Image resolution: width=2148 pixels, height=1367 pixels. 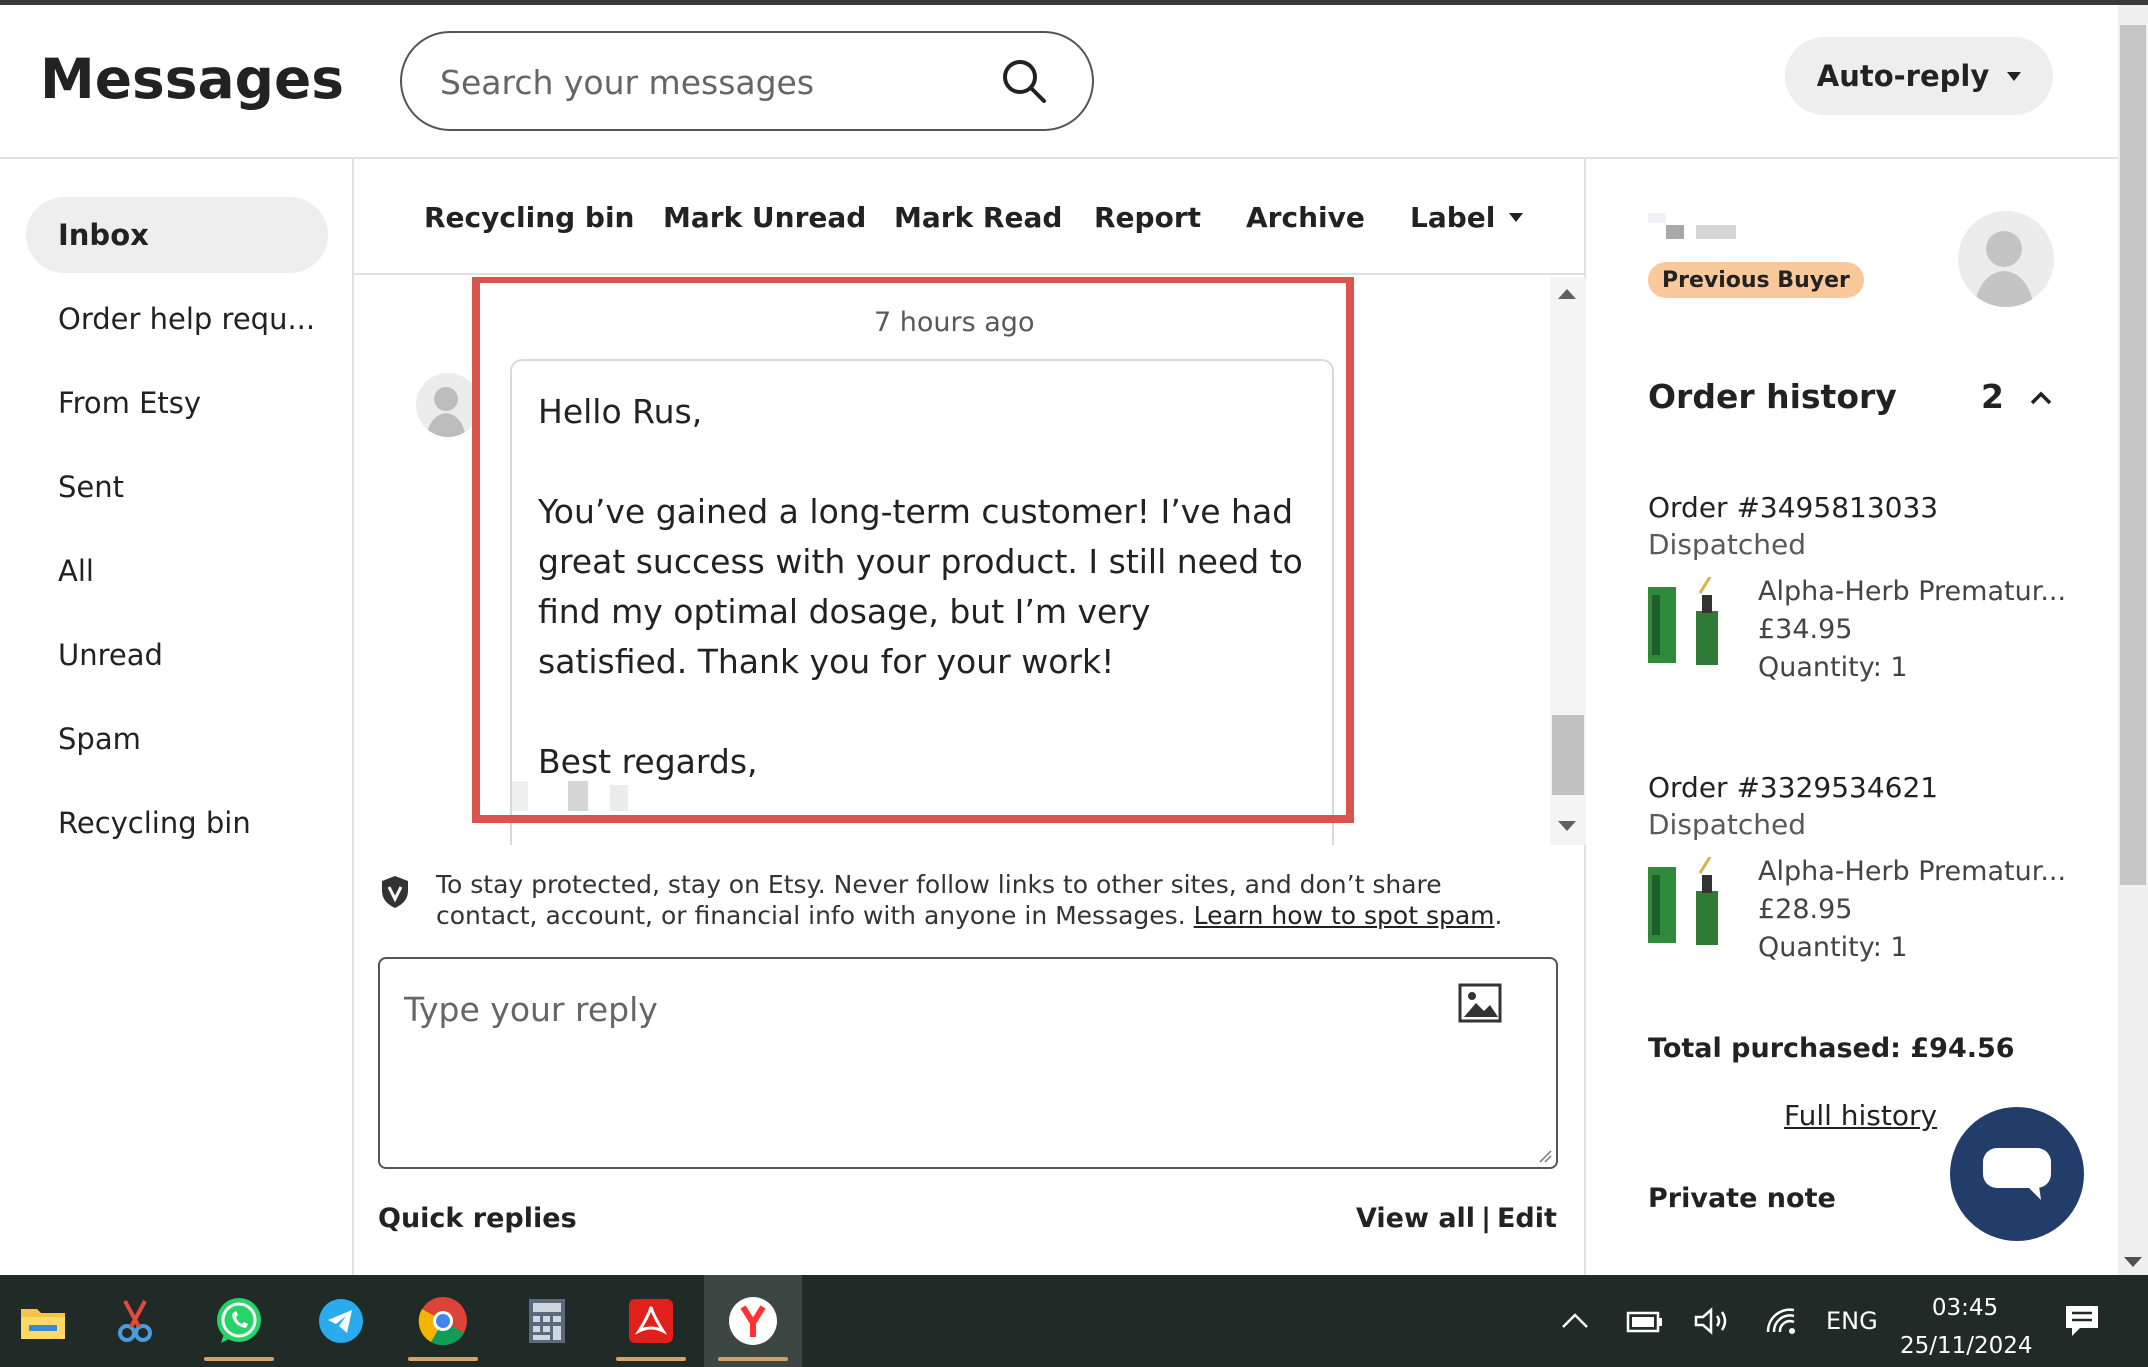 What do you see at coordinates (1805, 629) in the screenshot?
I see `product-price: £34.95` at bounding box center [1805, 629].